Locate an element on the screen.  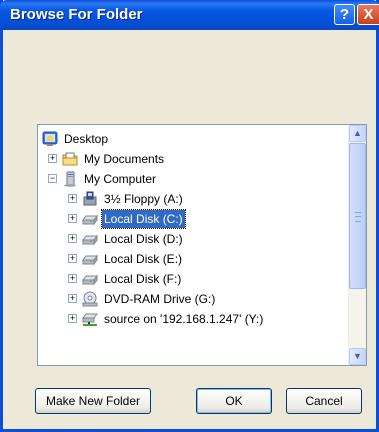
scroll-thumb is located at coordinates (357, 216).